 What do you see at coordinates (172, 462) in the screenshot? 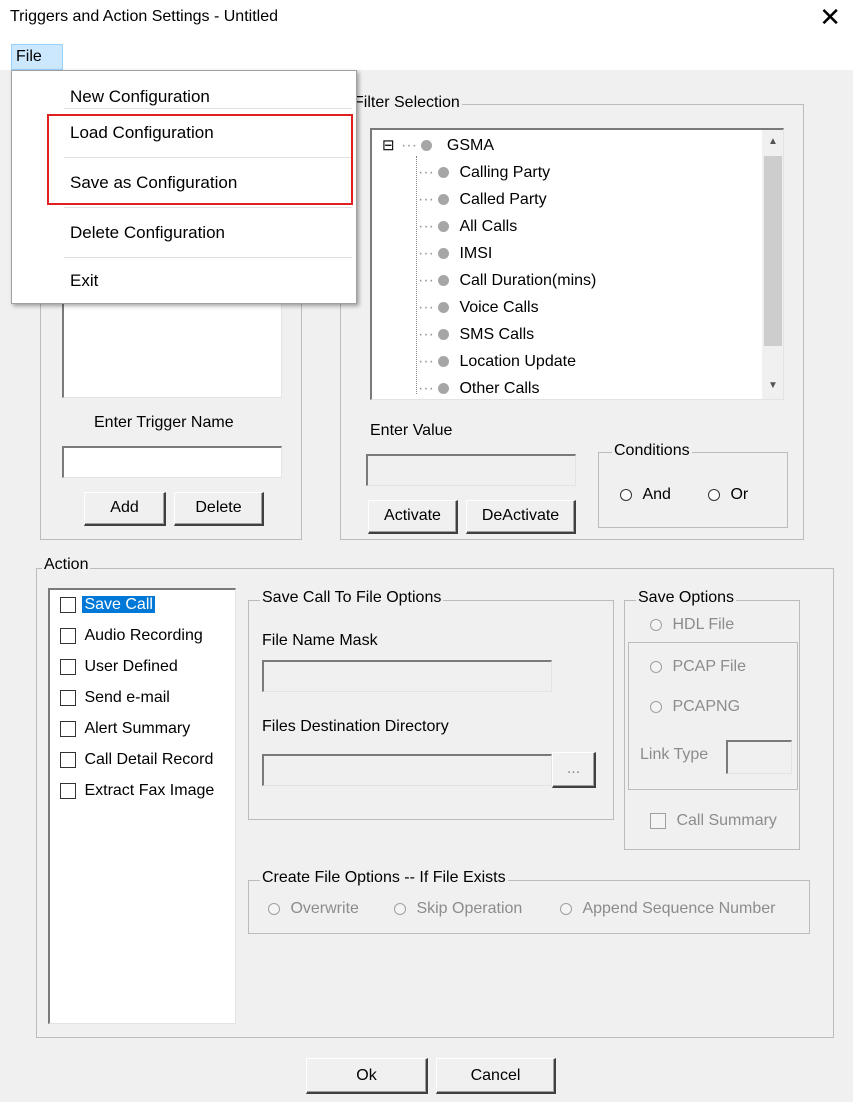
I see `trigger-name-input` at bounding box center [172, 462].